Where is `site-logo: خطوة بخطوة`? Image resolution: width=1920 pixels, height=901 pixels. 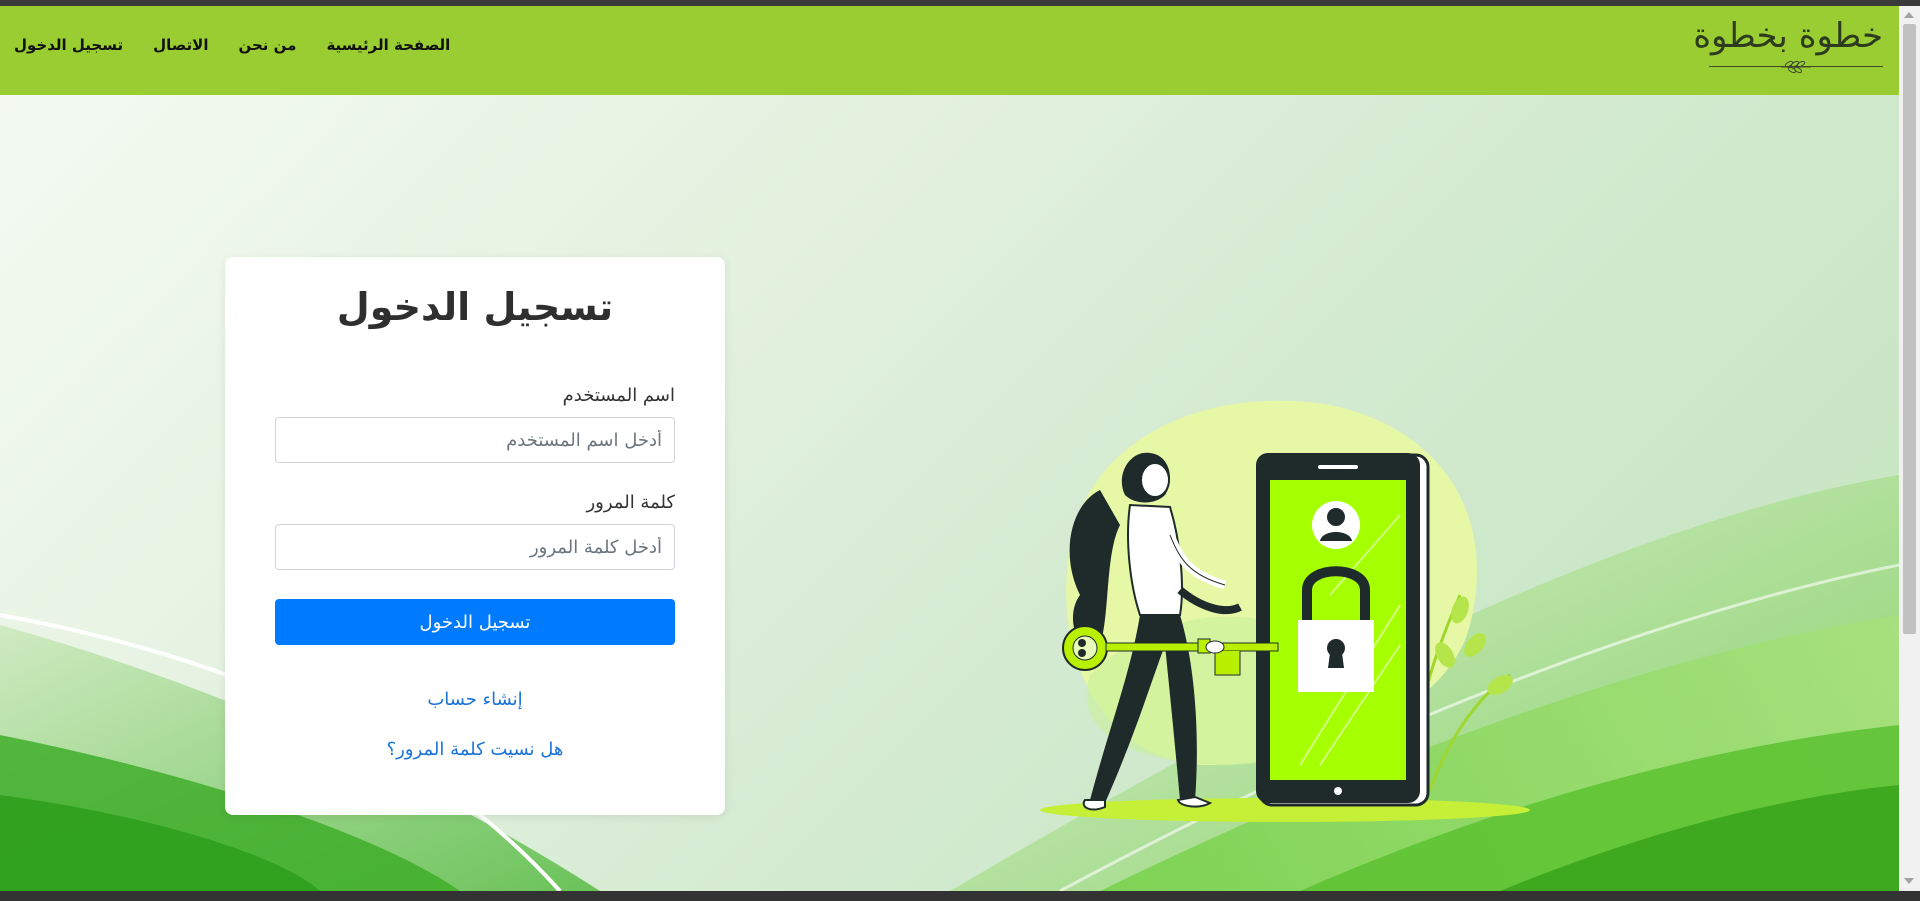
site-logo: خطوة بخطوة is located at coordinates (1788, 45).